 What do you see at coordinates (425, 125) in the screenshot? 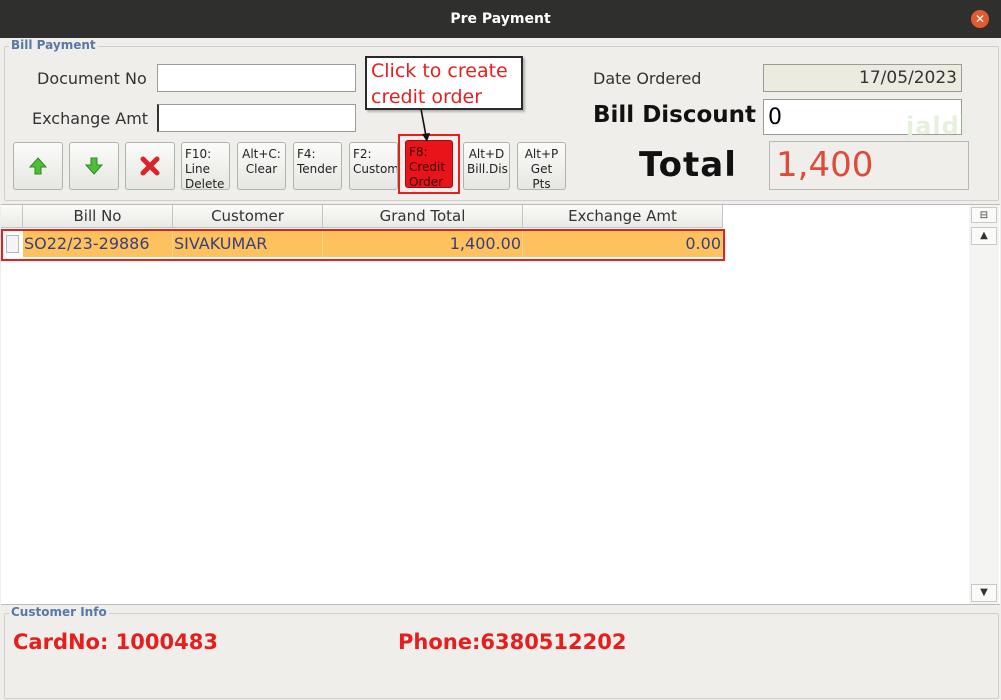
I see `callout-arrow-icon` at bounding box center [425, 125].